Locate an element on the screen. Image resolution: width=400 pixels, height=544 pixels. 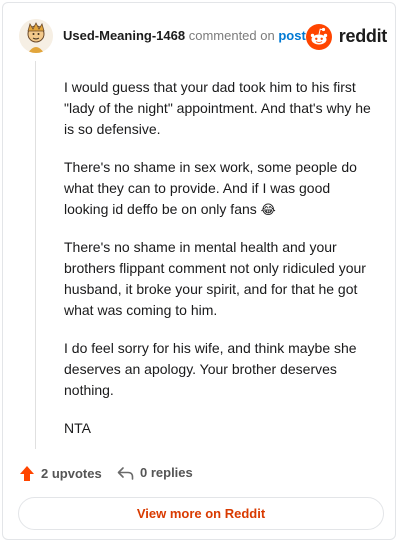
user-avatar is located at coordinates (36, 36).